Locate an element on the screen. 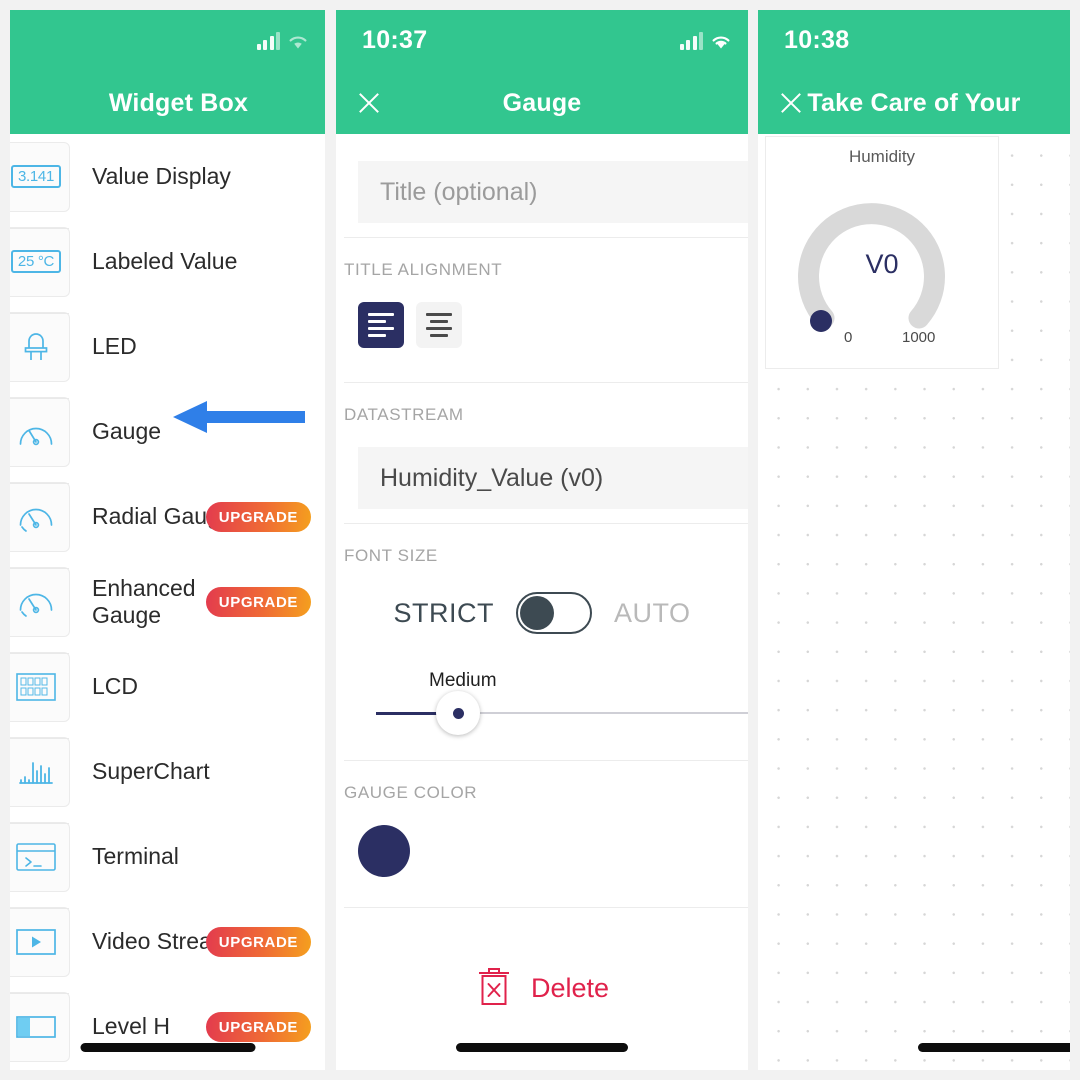  title-alignment-label: TITLE ALIGNMENT is located at coordinates (423, 269).